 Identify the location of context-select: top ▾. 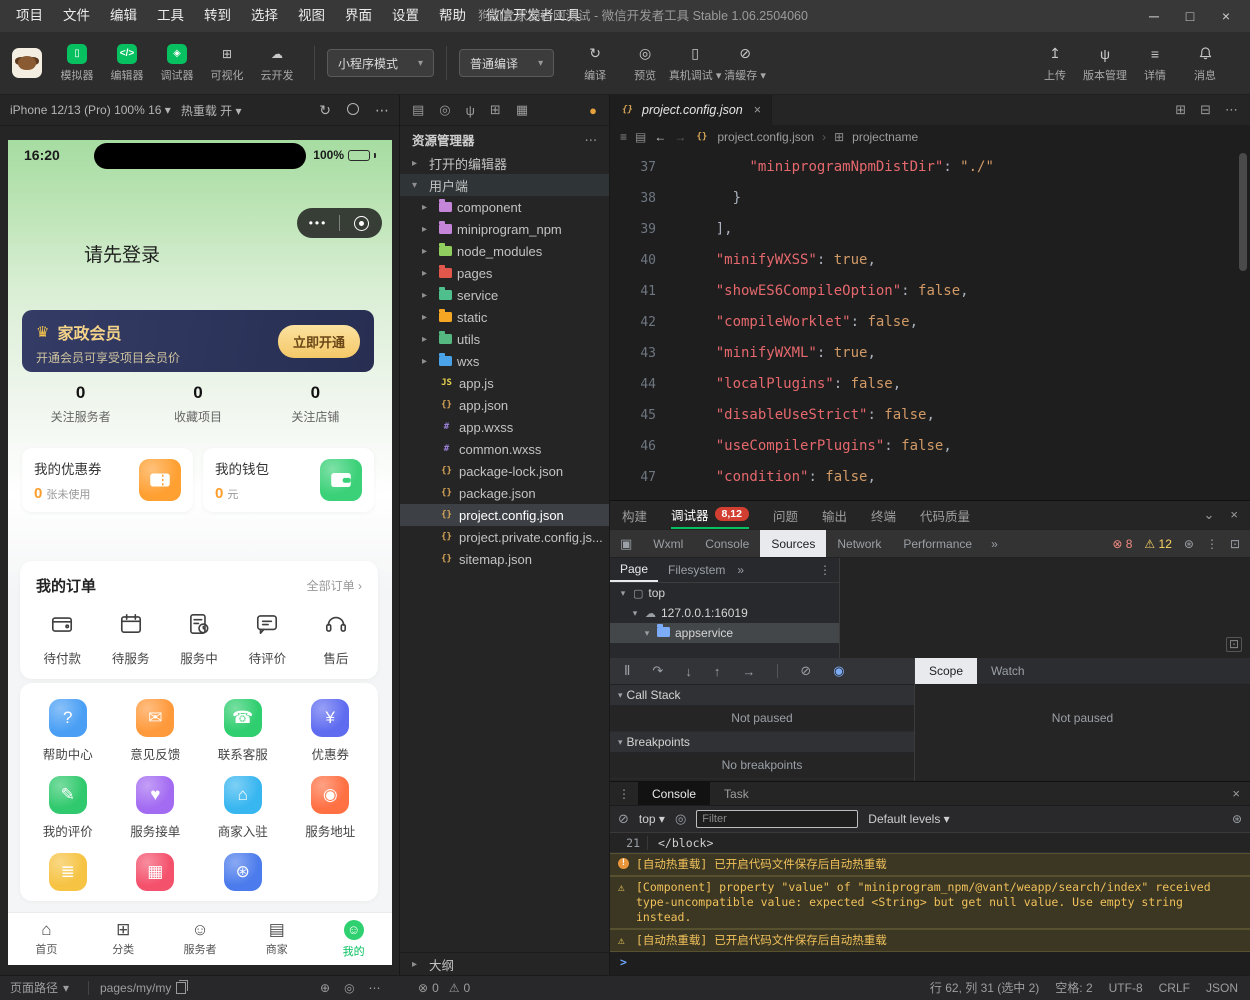
(652, 819).